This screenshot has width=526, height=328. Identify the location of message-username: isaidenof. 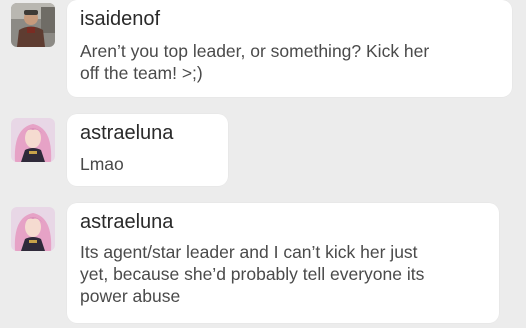
(120, 19).